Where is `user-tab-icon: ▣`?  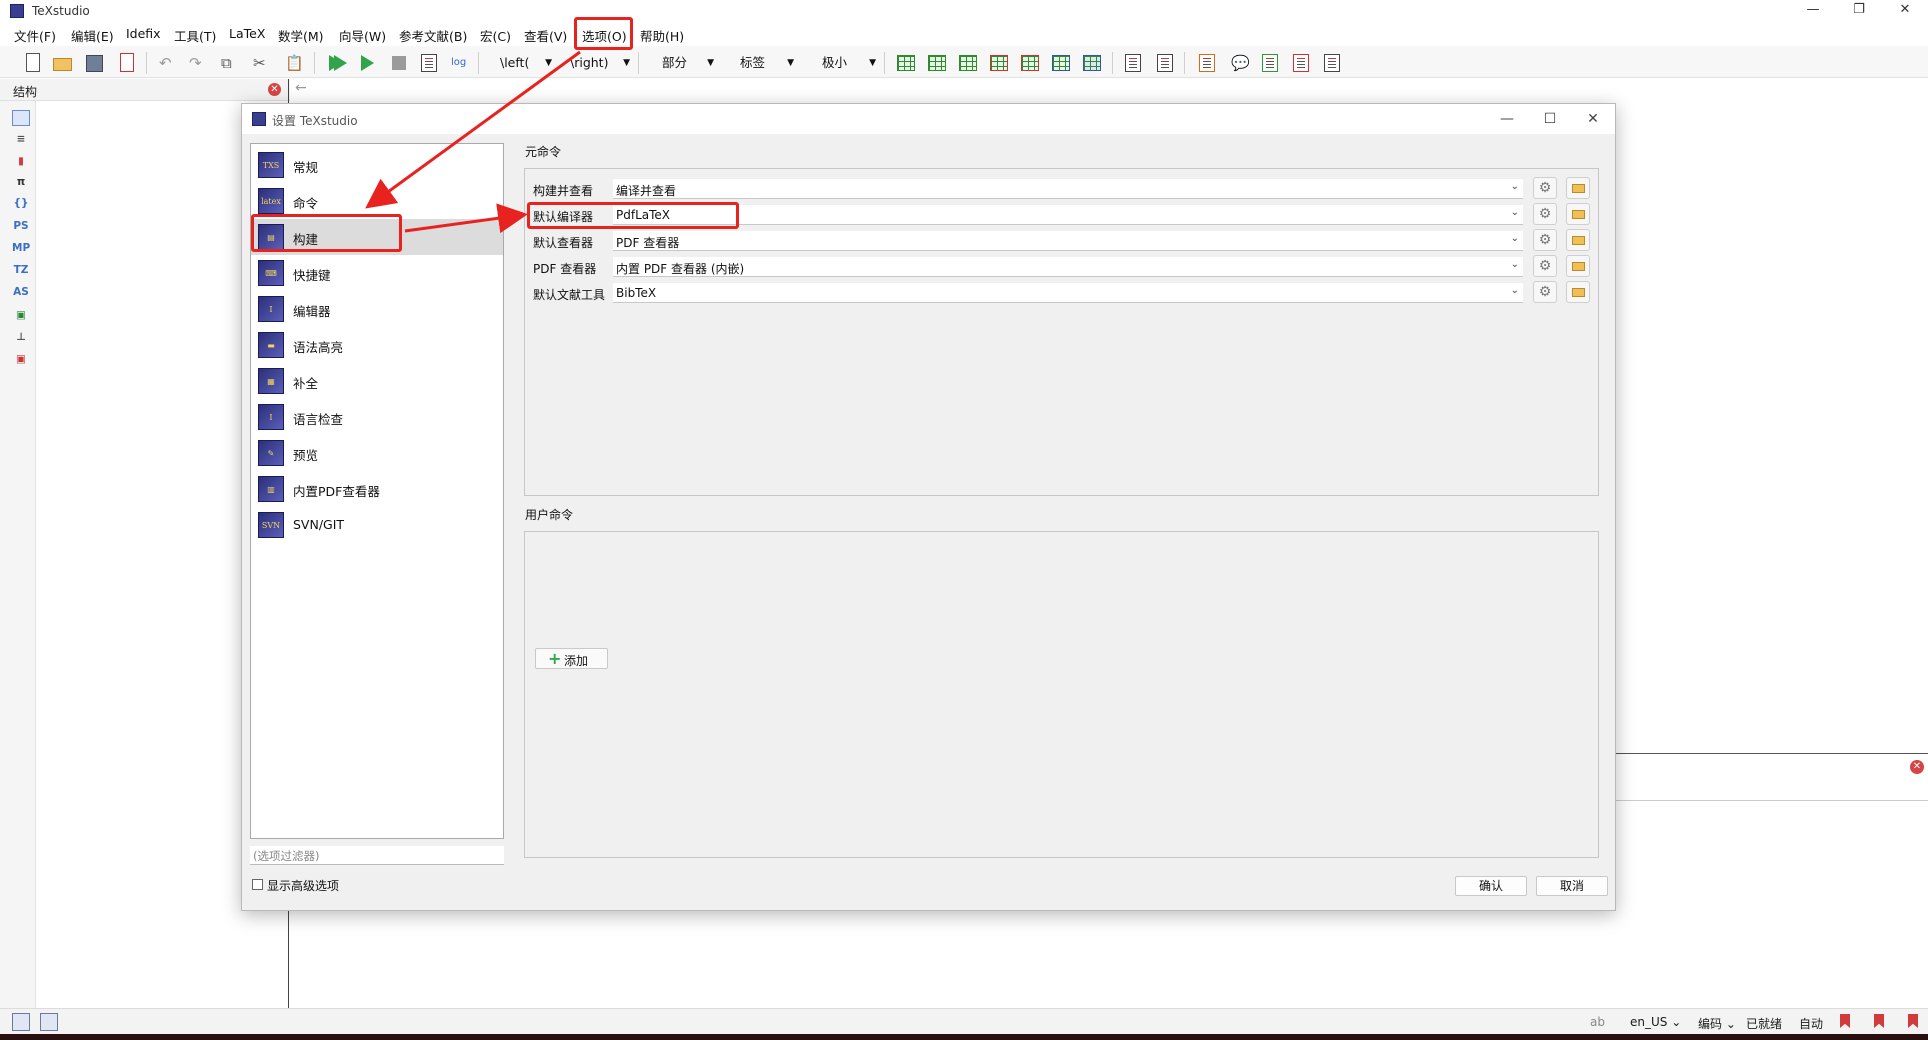
user-tab-icon: ▣ is located at coordinates (21, 315).